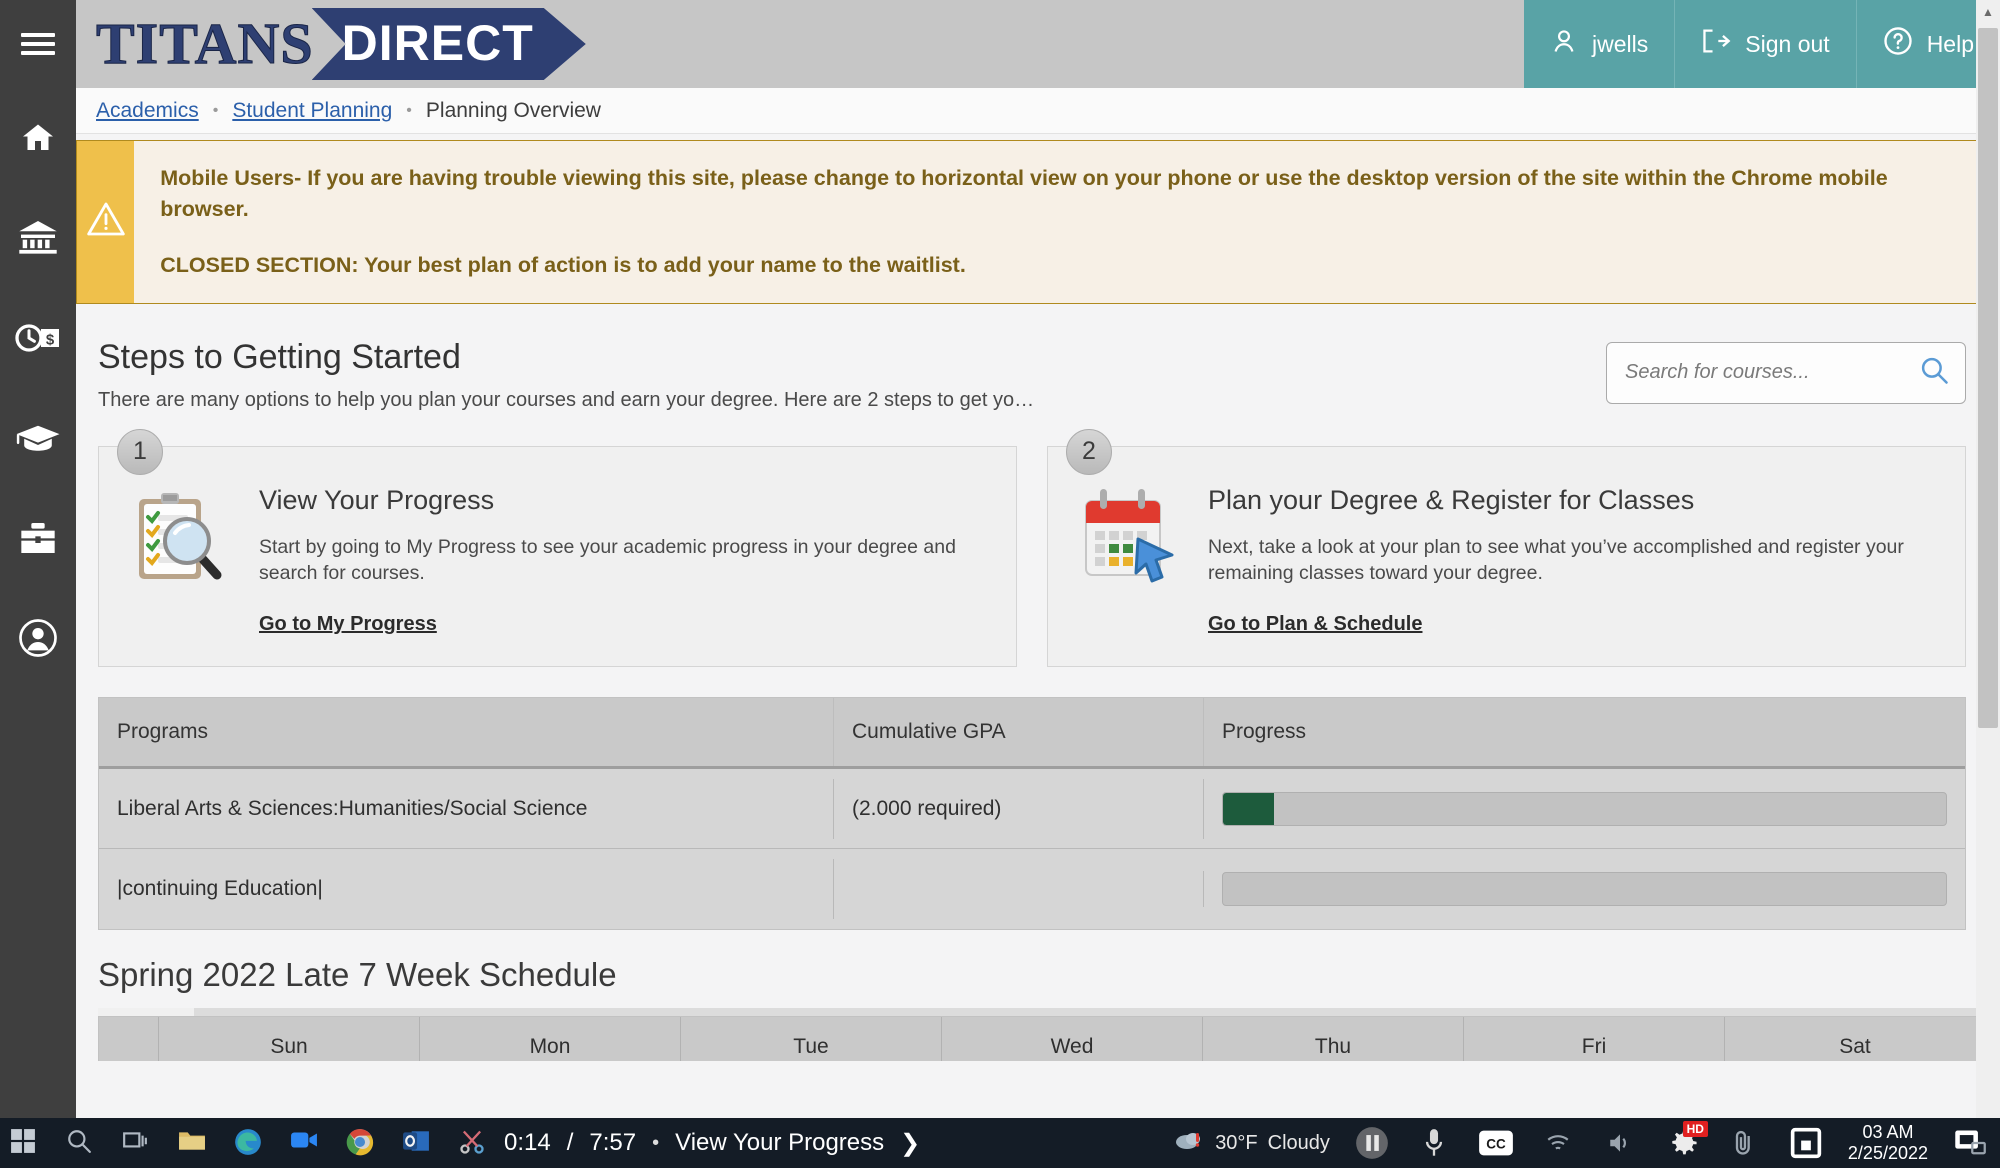 The width and height of the screenshot is (2000, 1168). I want to click on schedule-day-tue: Tue, so click(811, 1039).